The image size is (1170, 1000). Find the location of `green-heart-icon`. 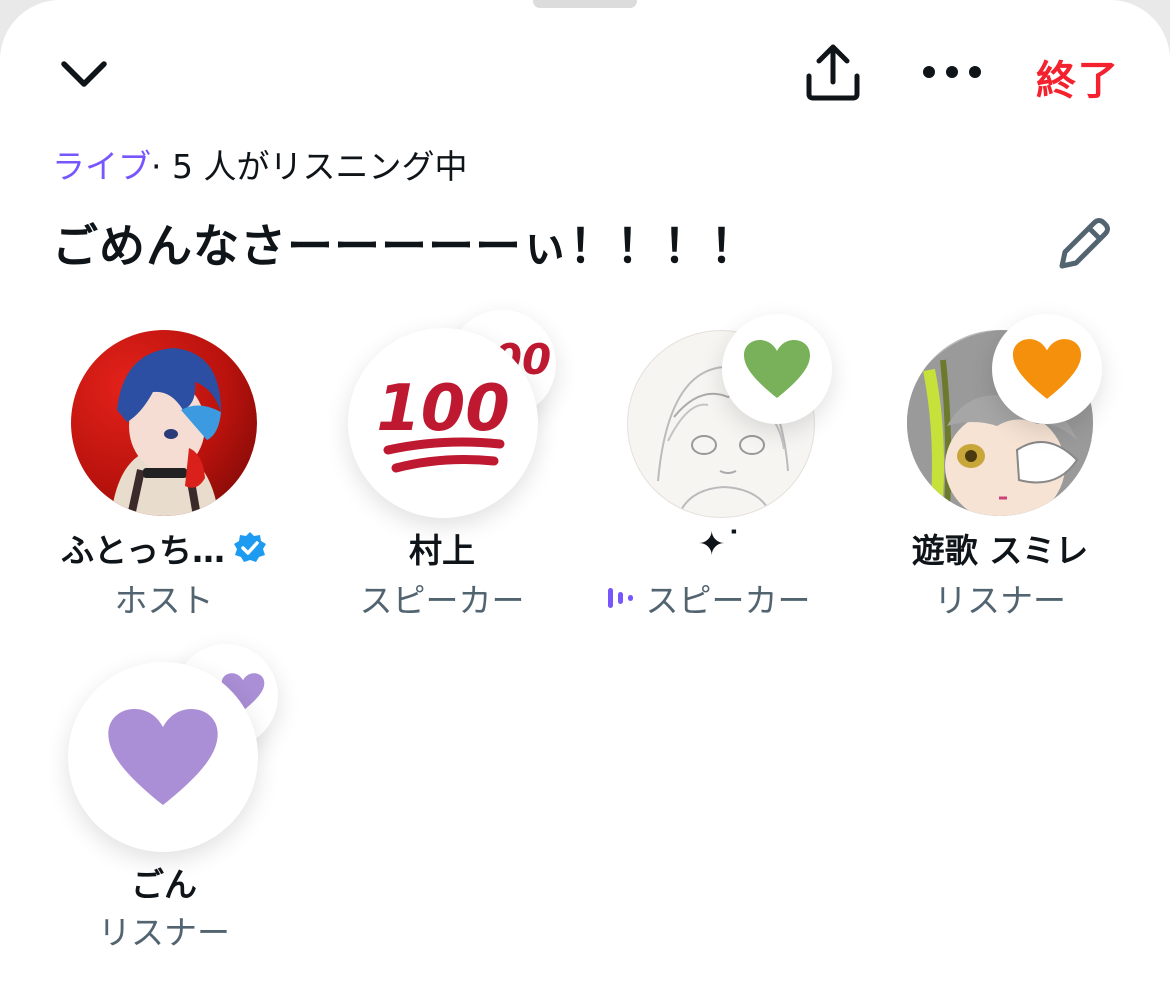

green-heart-icon is located at coordinates (777, 369).